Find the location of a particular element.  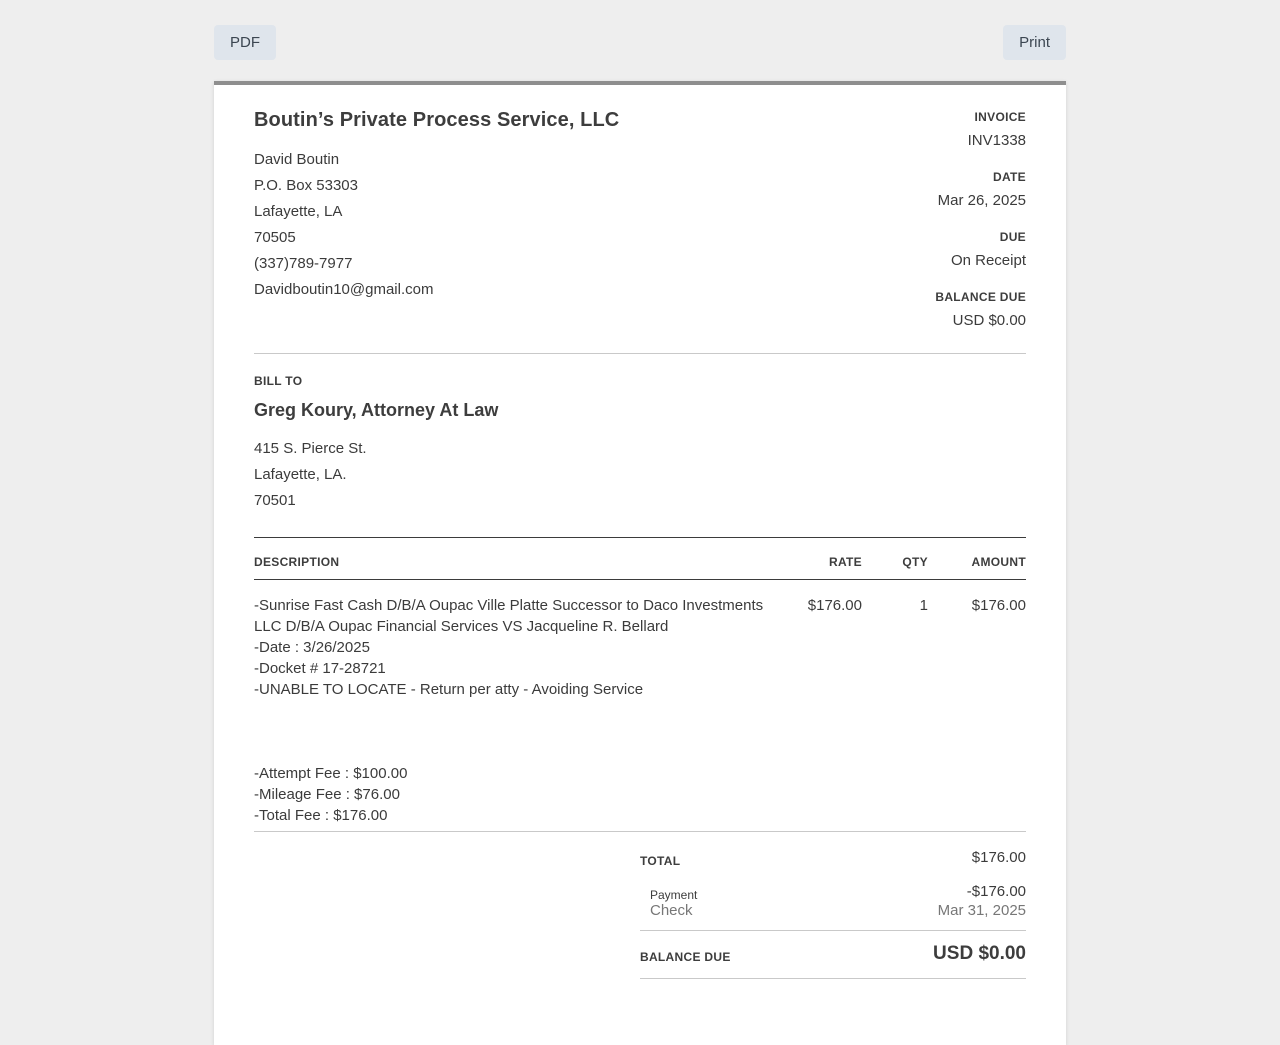

description-line: -Docket # 17-28721 is located at coordinates (320, 668).